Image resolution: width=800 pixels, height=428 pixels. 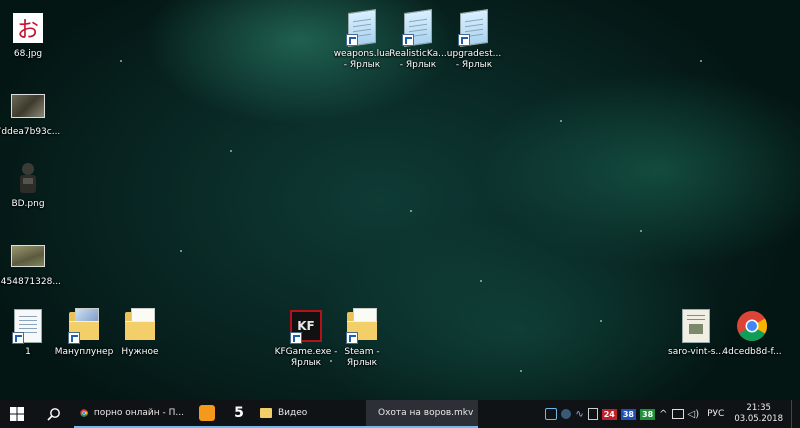 I want to click on icon-label: 68.jpg, so click(x=28, y=54).